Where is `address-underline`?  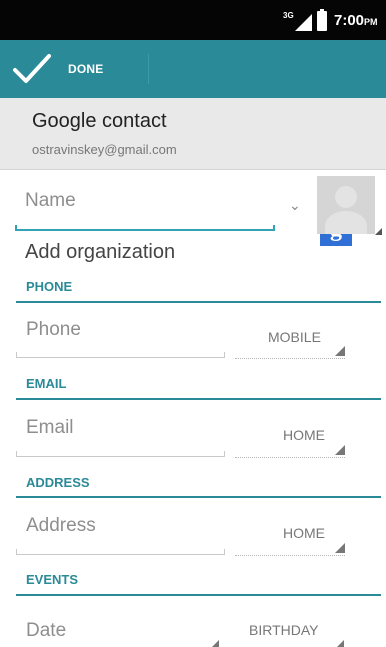
address-underline is located at coordinates (120, 552).